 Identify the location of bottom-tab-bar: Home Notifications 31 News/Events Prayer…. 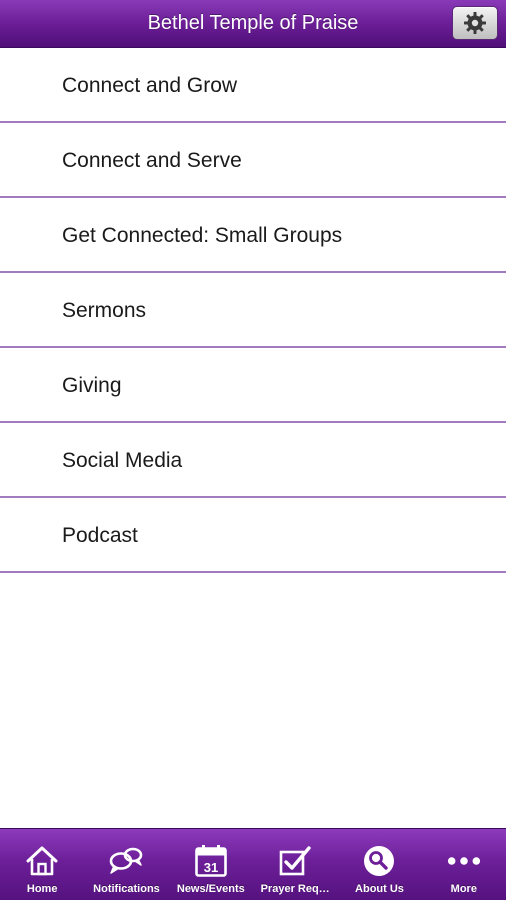
(253, 864).